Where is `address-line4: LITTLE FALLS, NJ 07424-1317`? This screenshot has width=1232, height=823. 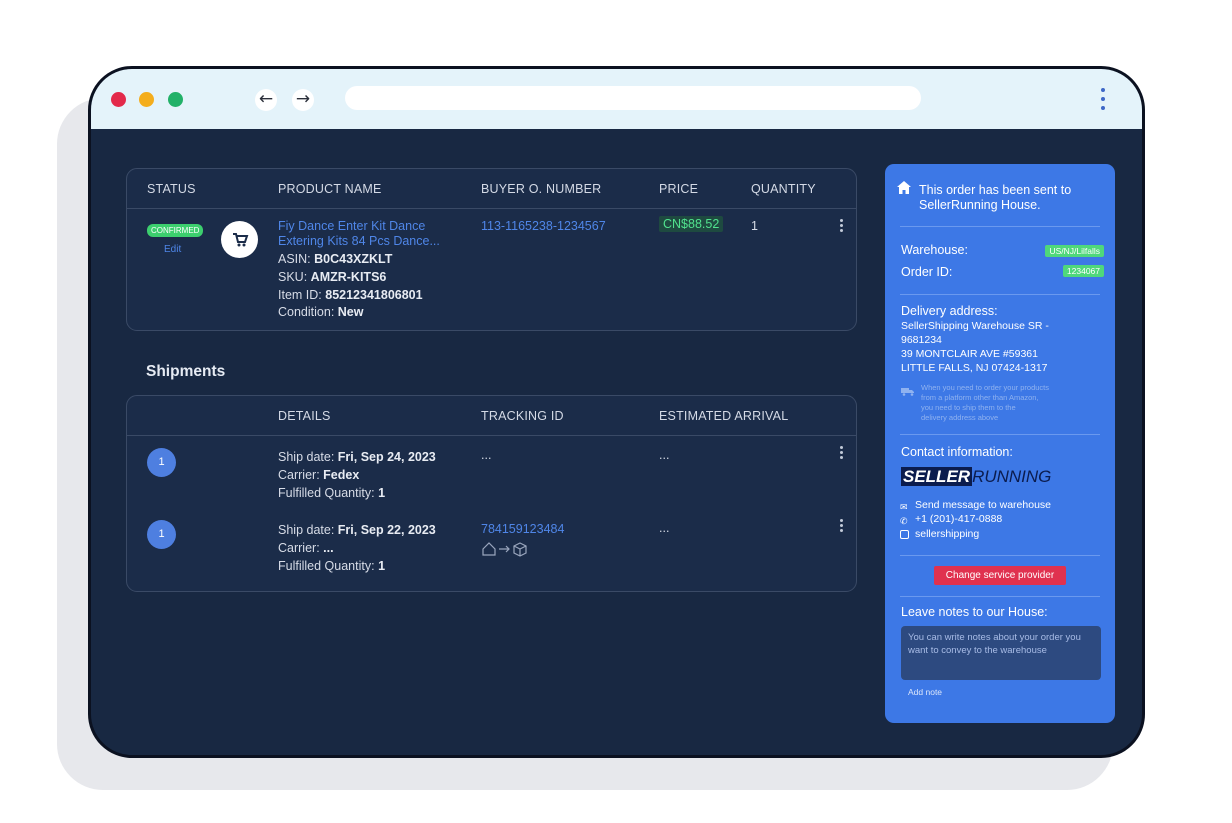
address-line4: LITTLE FALLS, NJ 07424-1317 is located at coordinates (974, 368).